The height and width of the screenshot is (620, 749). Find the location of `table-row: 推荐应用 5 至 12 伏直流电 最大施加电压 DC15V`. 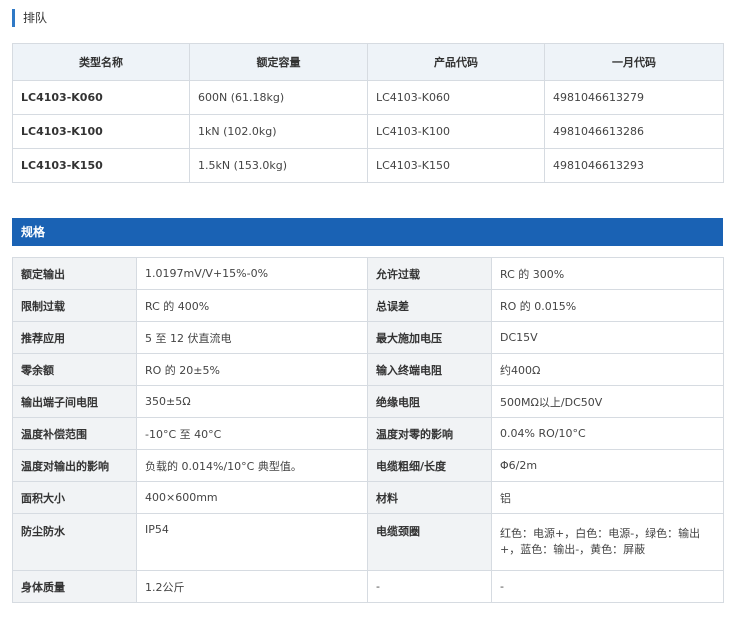

table-row: 推荐应用 5 至 12 伏直流电 最大施加电压 DC15V is located at coordinates (368, 337).